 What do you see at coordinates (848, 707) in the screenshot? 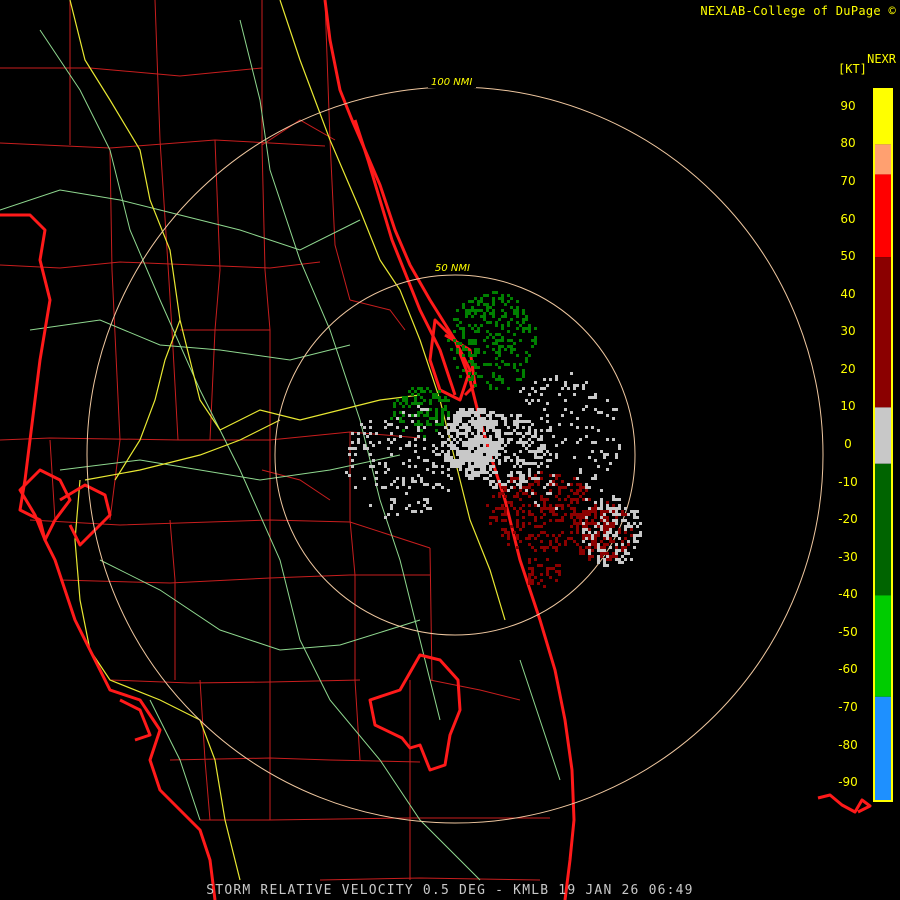
I see `legend-tick-label: -70` at bounding box center [848, 707].